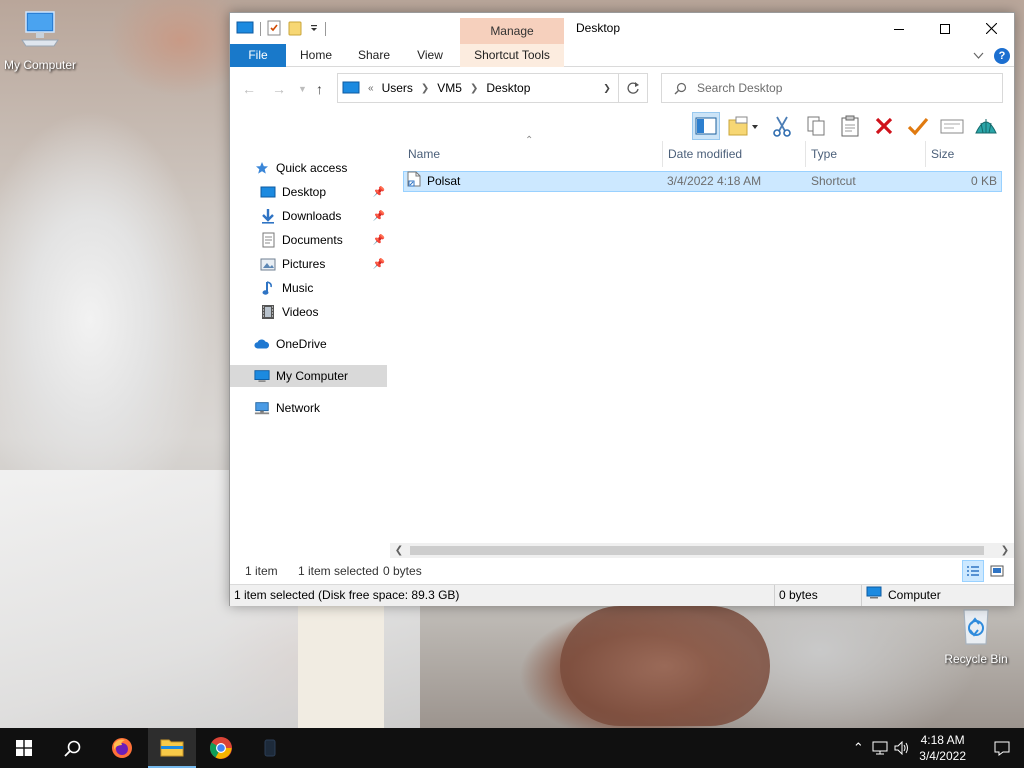 Image resolution: width=1024 pixels, height=768 pixels. Describe the element at coordinates (323, 312) in the screenshot. I see `nav-videos: Videos` at that location.